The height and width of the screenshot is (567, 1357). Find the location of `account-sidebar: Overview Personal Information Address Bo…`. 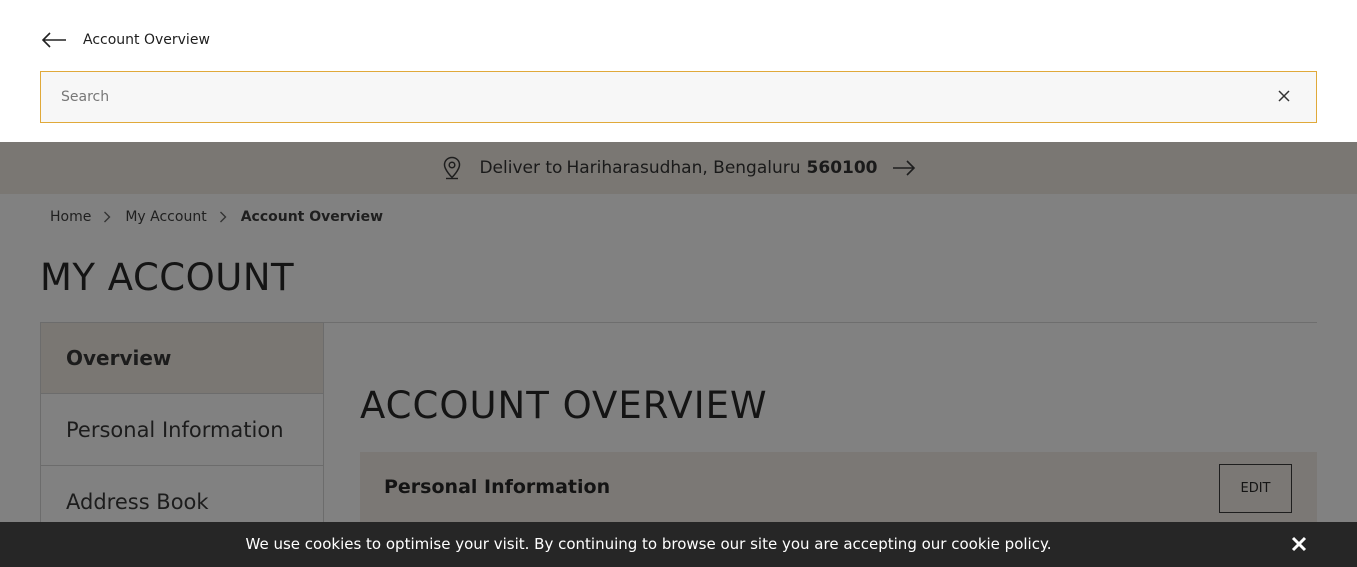

account-sidebar: Overview Personal Information Address Bo… is located at coordinates (182, 430).